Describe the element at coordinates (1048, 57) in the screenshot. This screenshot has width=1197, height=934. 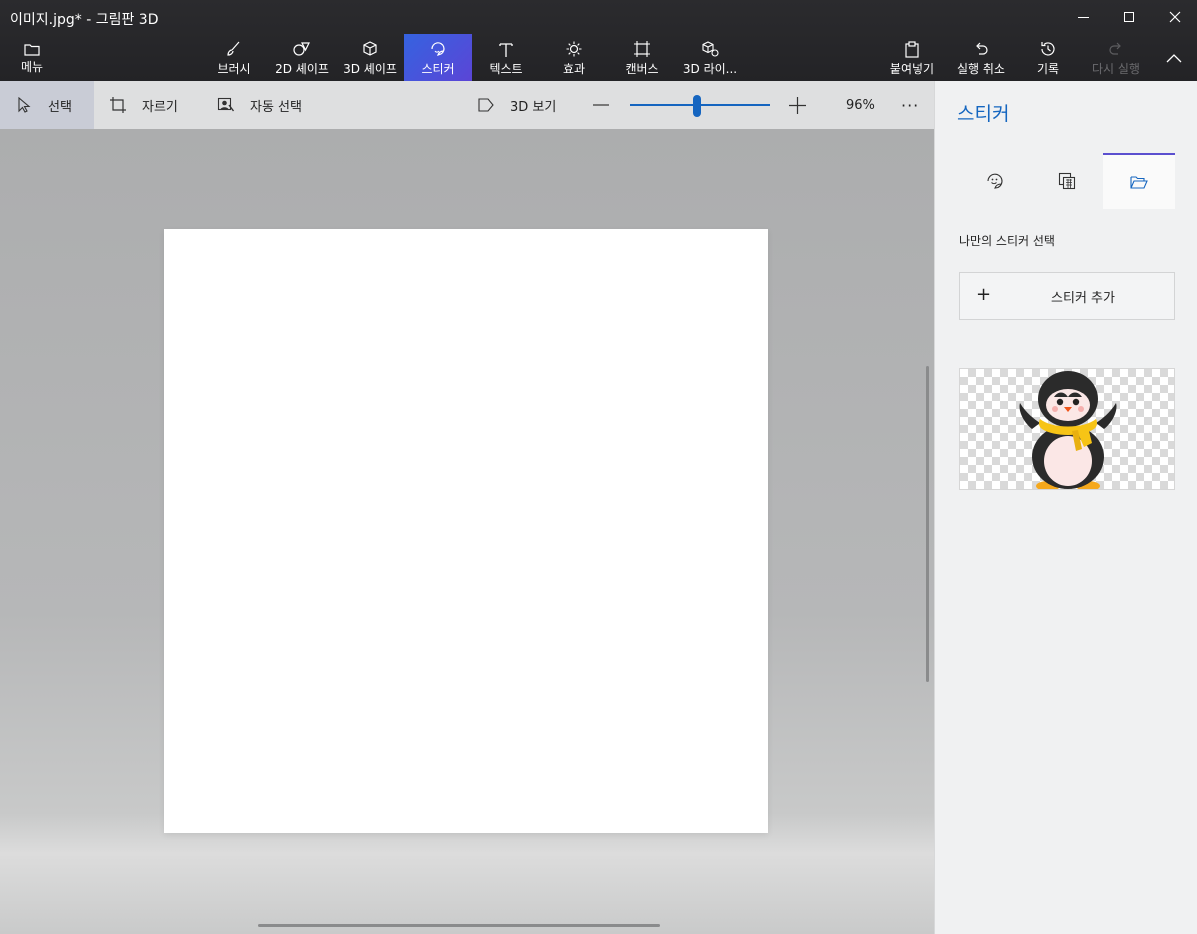
I see `history-button: 기록` at that location.